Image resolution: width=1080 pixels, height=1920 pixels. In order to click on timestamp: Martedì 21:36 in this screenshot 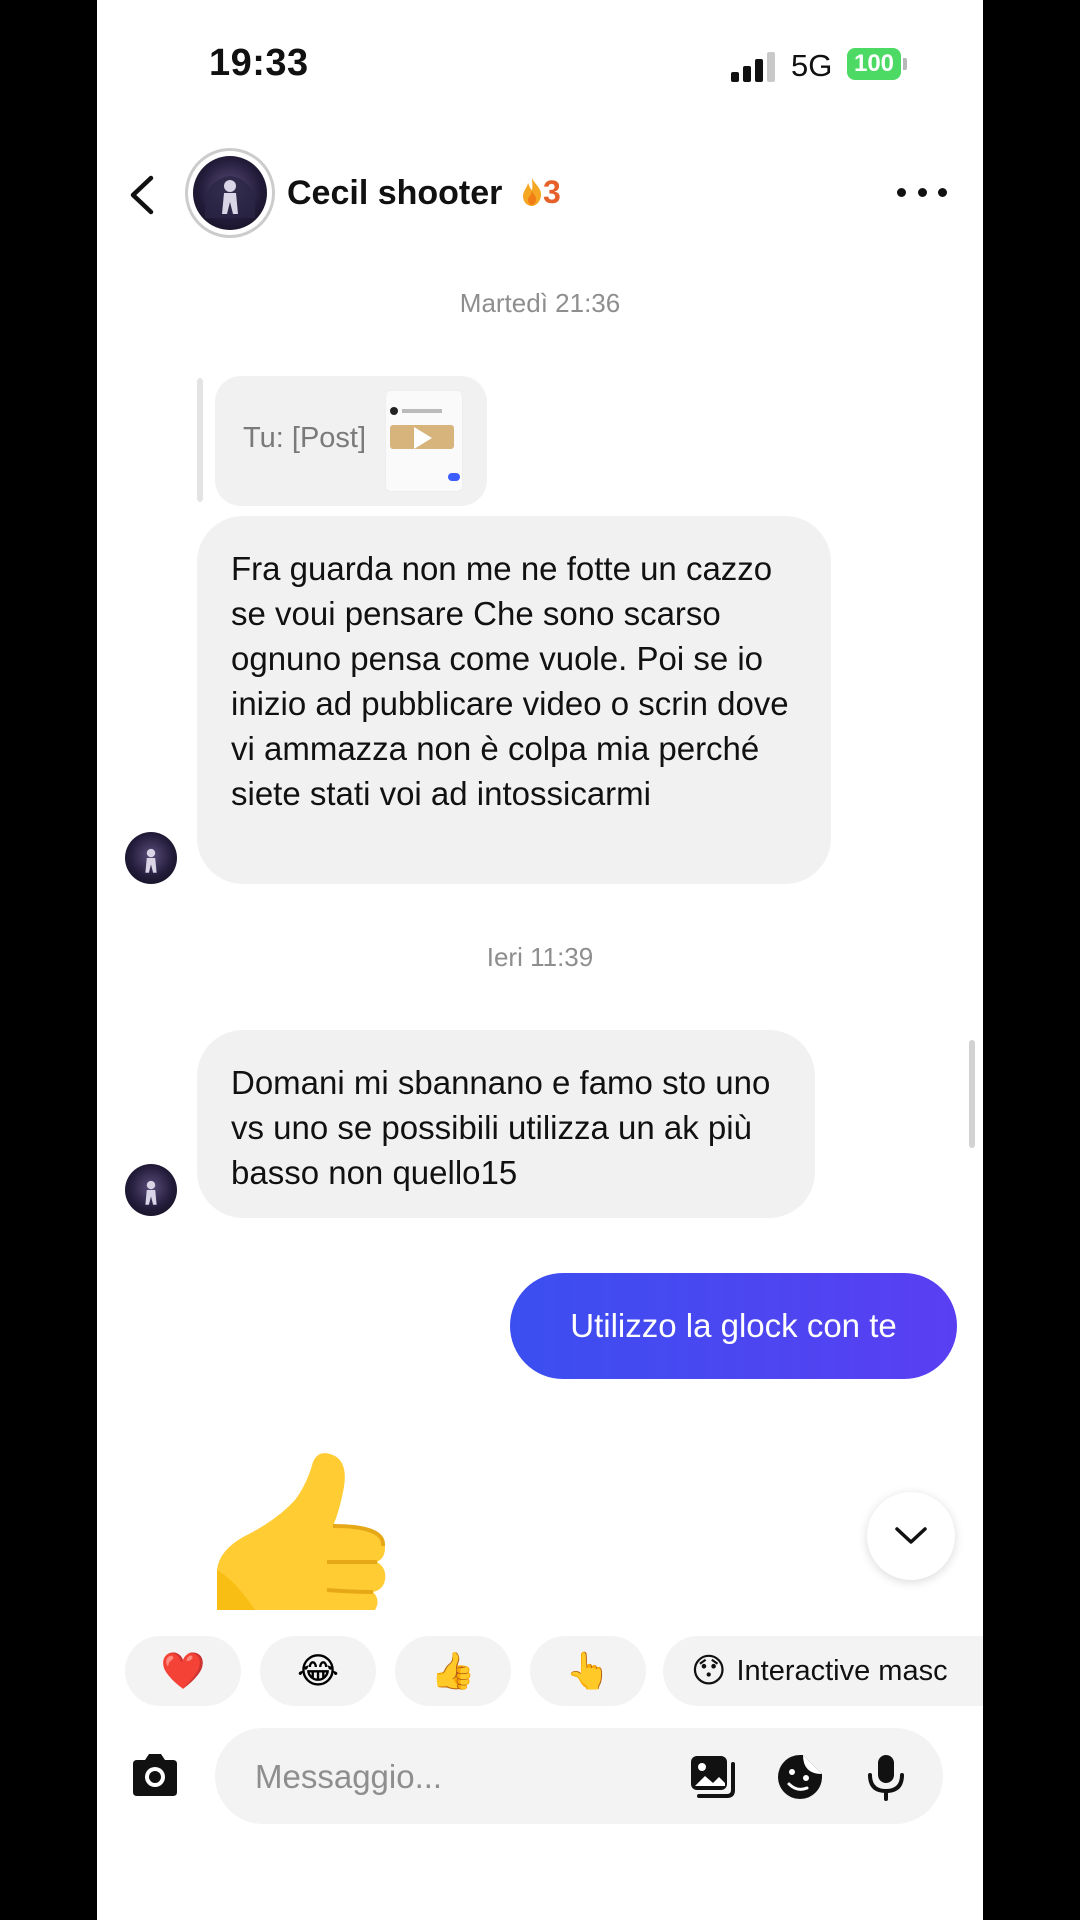, I will do `click(540, 303)`.